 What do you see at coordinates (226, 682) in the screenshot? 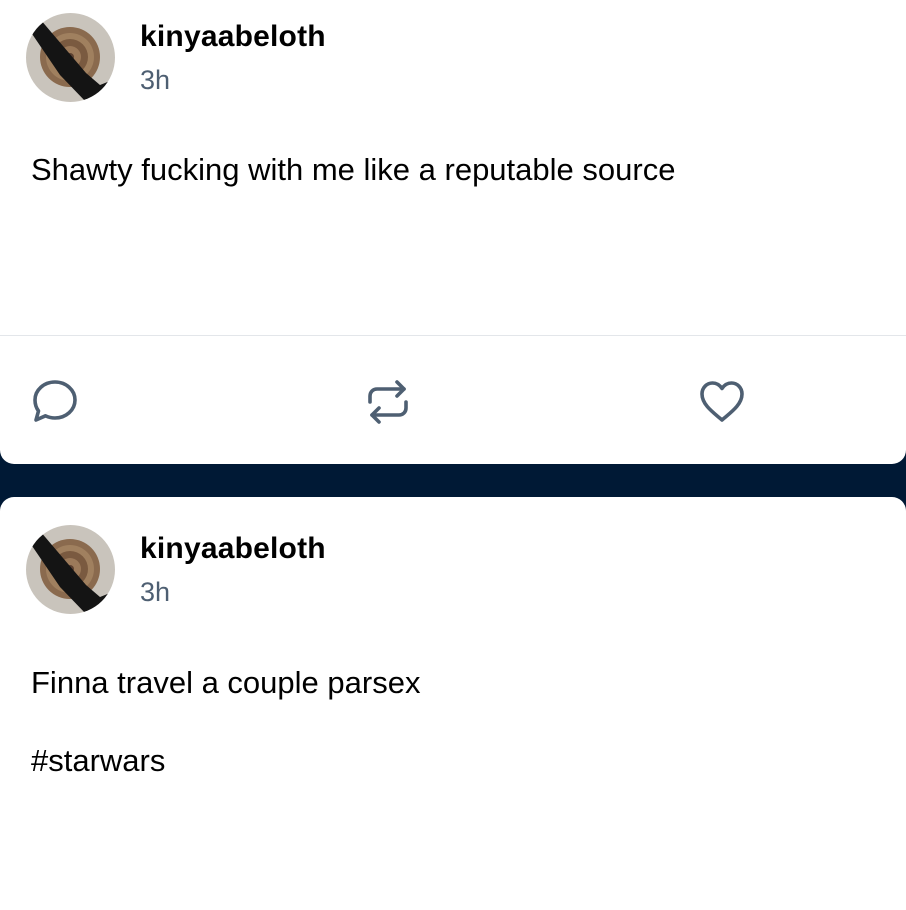
I see `post-body: Finna travel a couple parsex` at bounding box center [226, 682].